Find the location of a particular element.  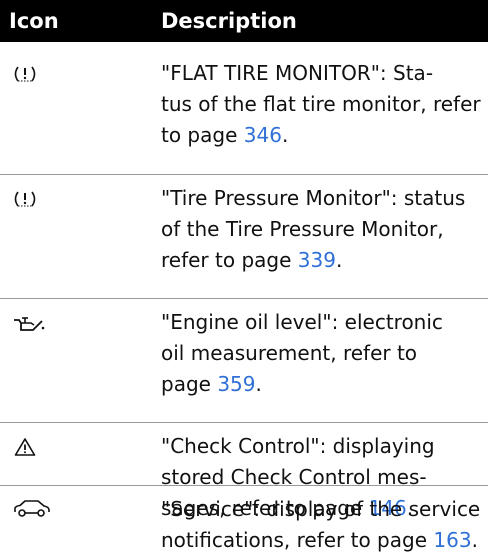

header-icon: Icon is located at coordinates (34, 21).